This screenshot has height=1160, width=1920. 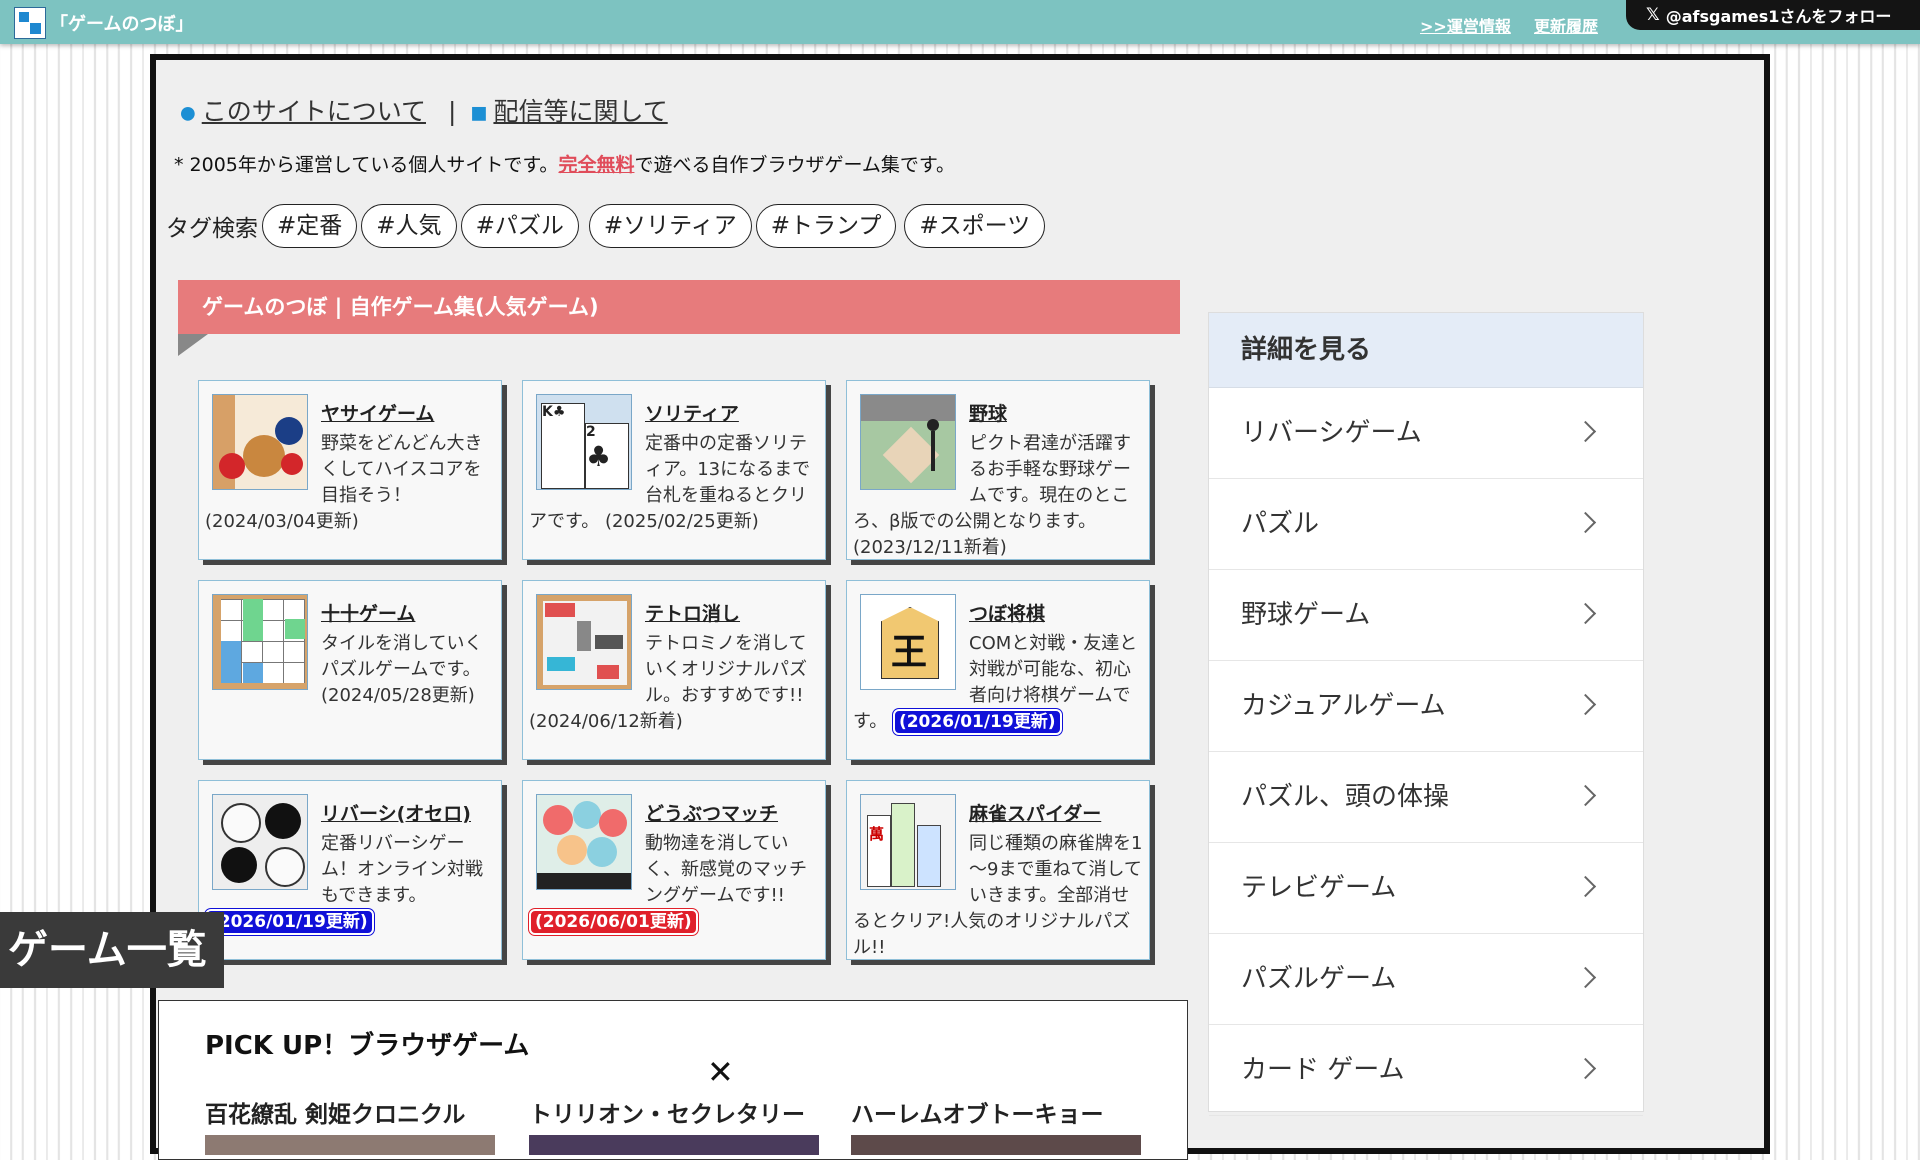 What do you see at coordinates (1566, 25) in the screenshot?
I see `update-history-link: 更新履歴` at bounding box center [1566, 25].